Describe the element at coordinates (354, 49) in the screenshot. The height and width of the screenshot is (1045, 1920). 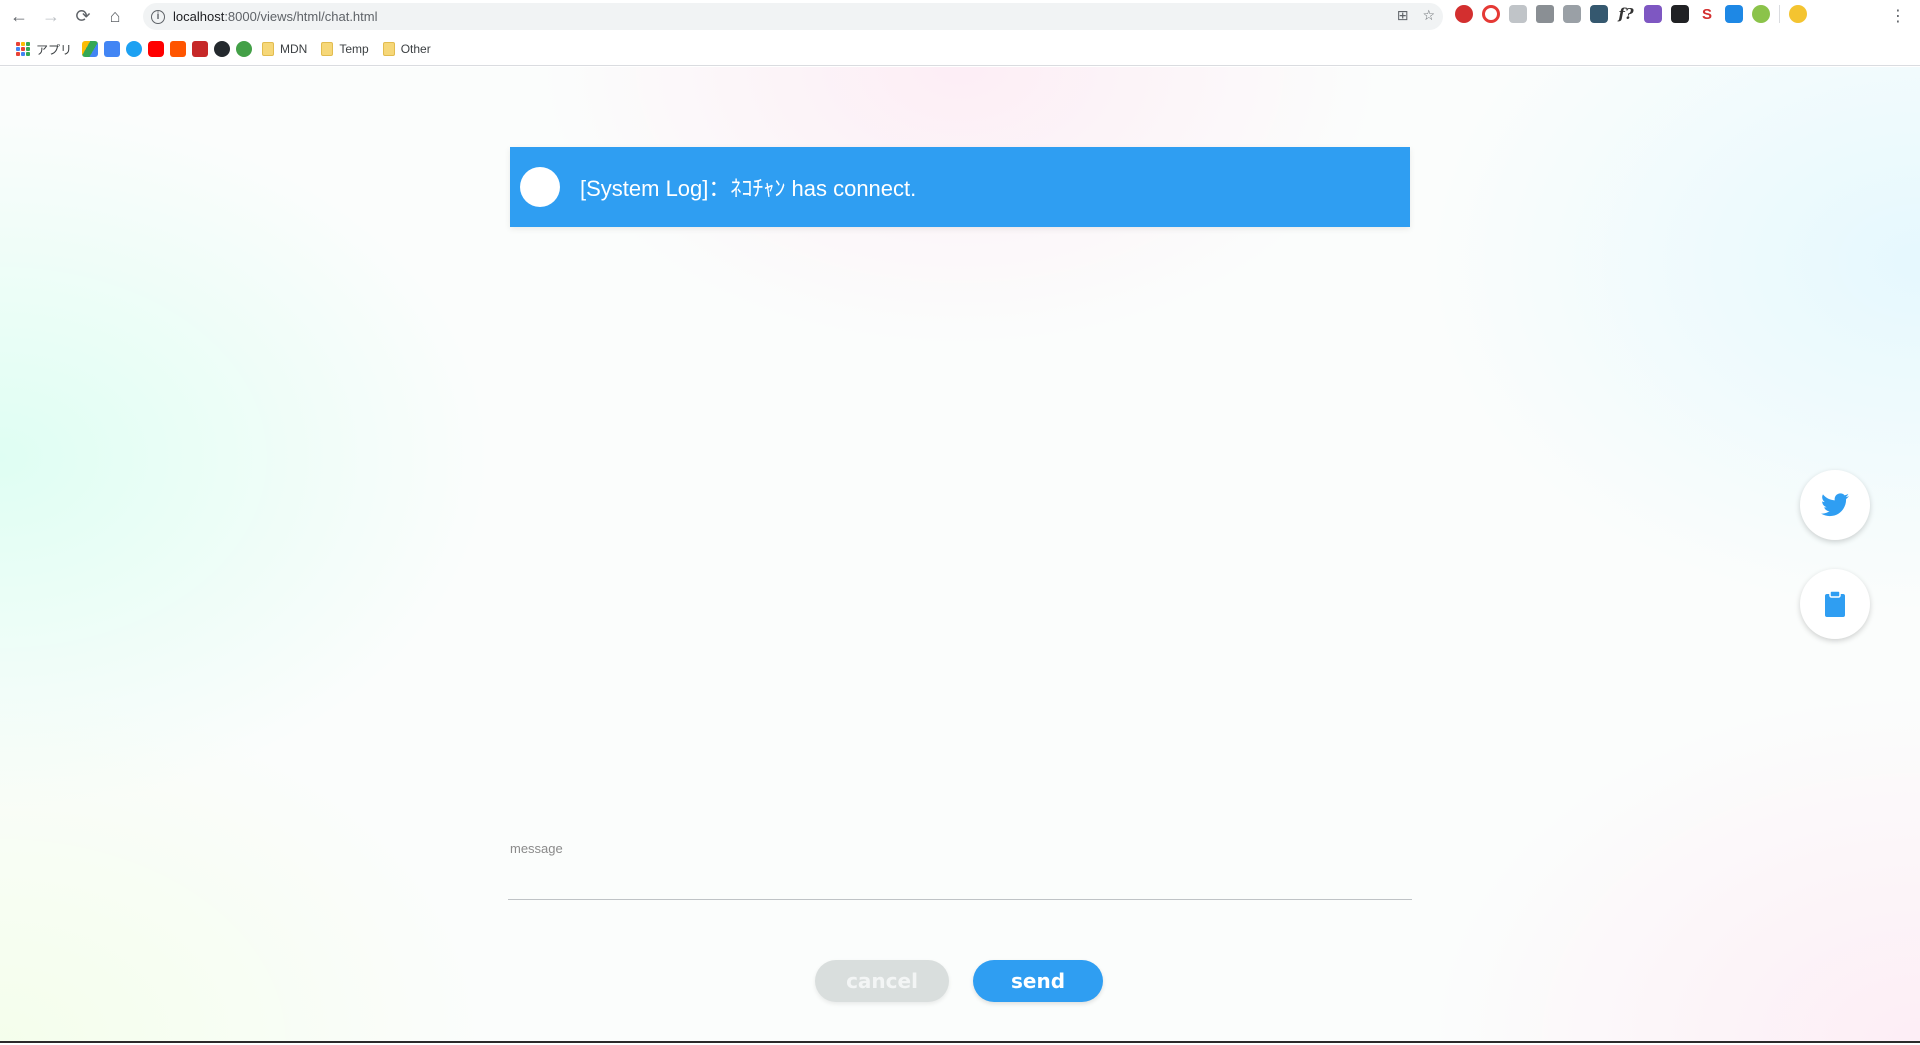
I see `folder-label: Temp` at that location.